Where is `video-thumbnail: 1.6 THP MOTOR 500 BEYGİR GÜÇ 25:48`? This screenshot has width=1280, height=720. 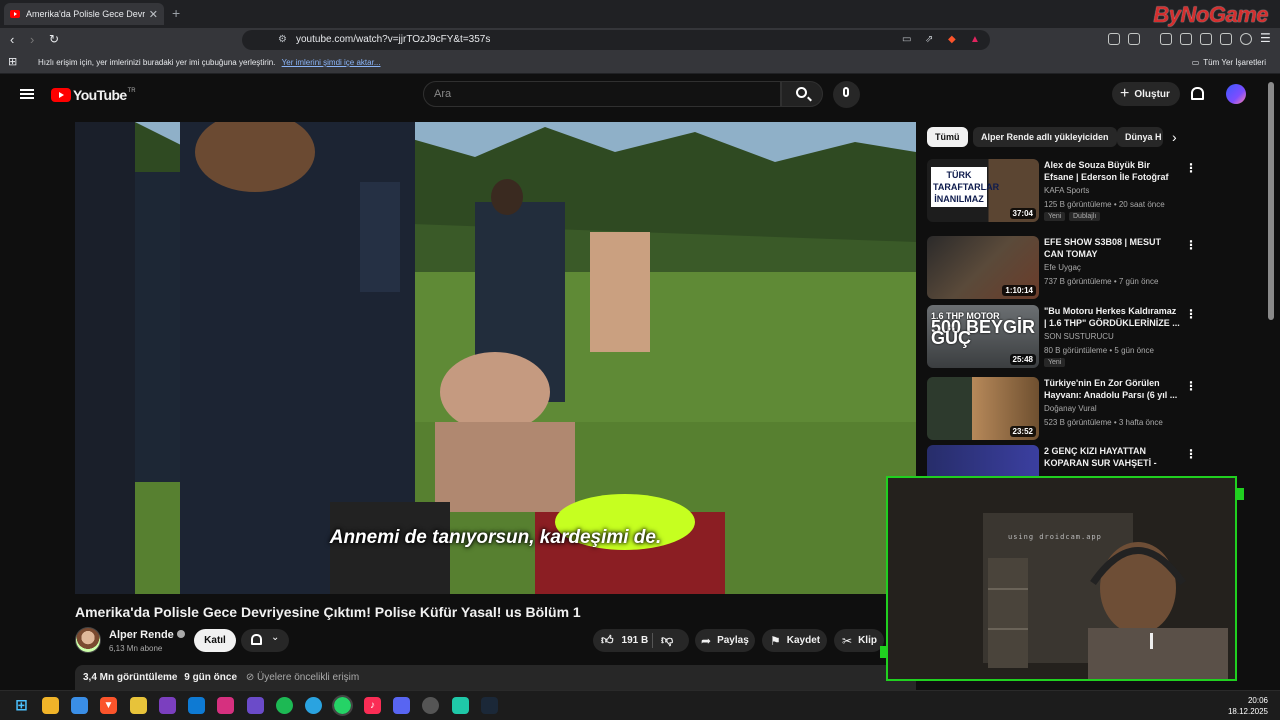
video-thumbnail: 1.6 THP MOTOR 500 BEYGİR GÜÇ 25:48 is located at coordinates (983, 336).